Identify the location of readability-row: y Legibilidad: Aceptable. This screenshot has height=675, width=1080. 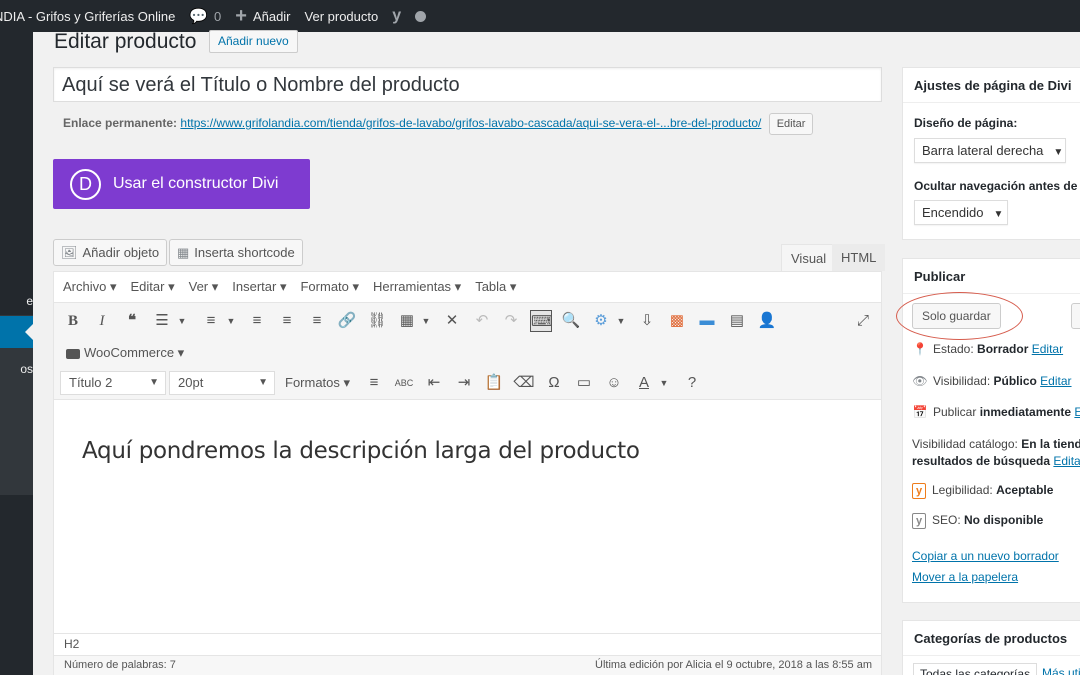
(982, 491).